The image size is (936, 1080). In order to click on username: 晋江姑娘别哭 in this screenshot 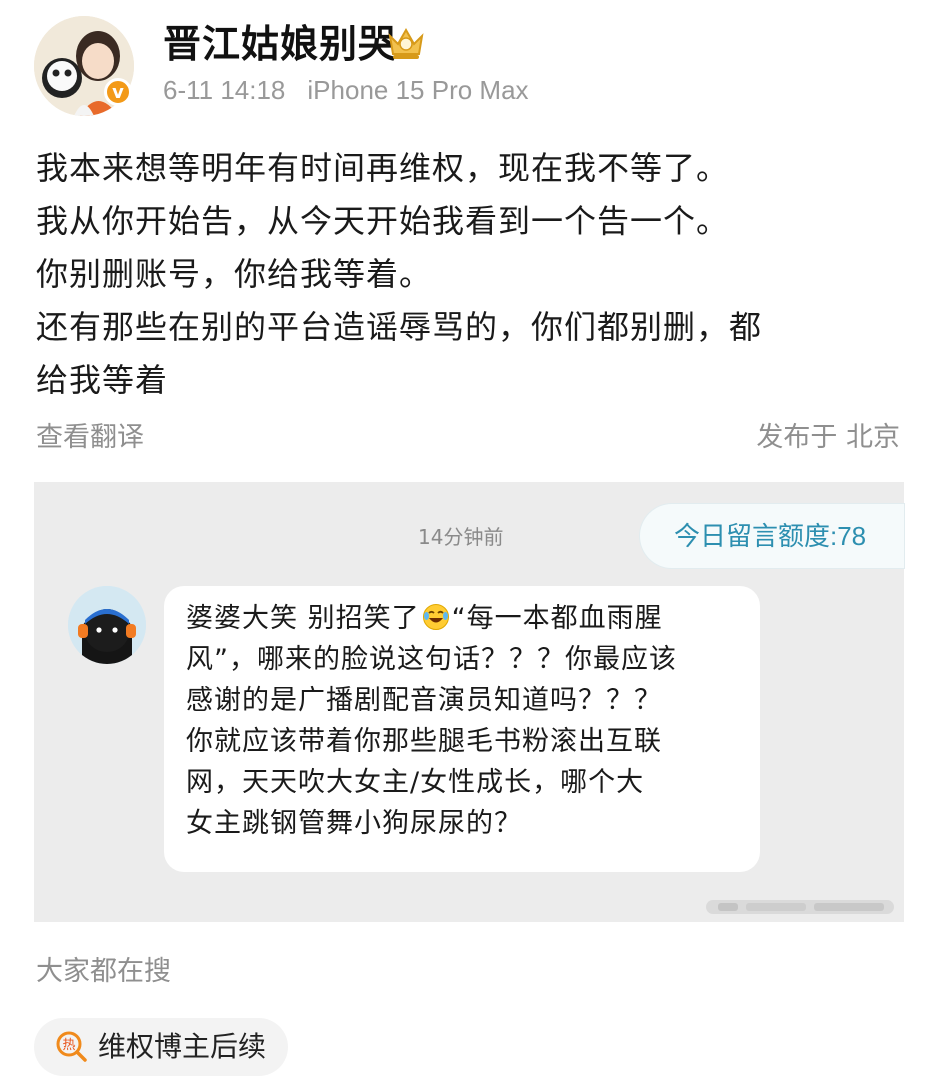, I will do `click(280, 44)`.